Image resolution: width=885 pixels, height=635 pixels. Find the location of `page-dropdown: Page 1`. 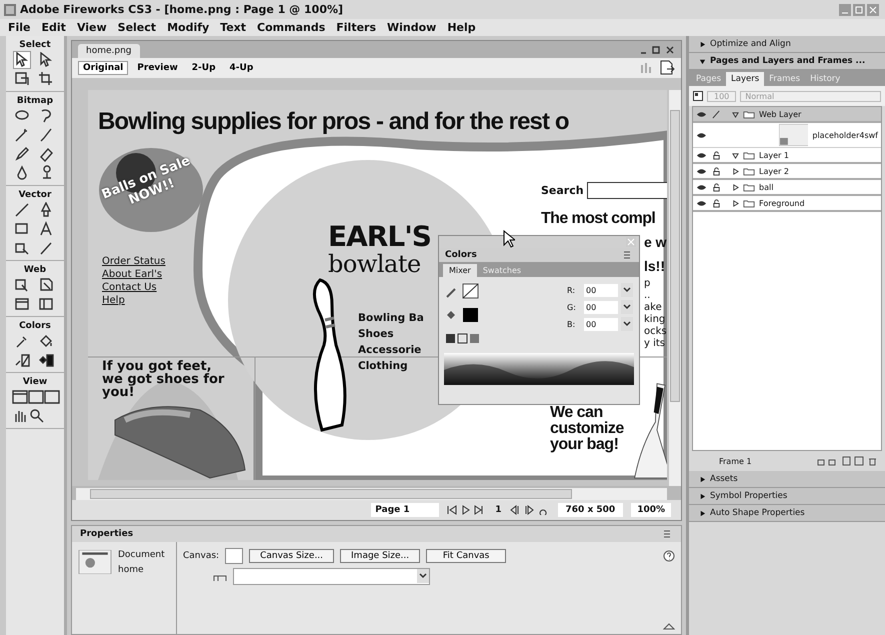

page-dropdown: Page 1 is located at coordinates (405, 510).